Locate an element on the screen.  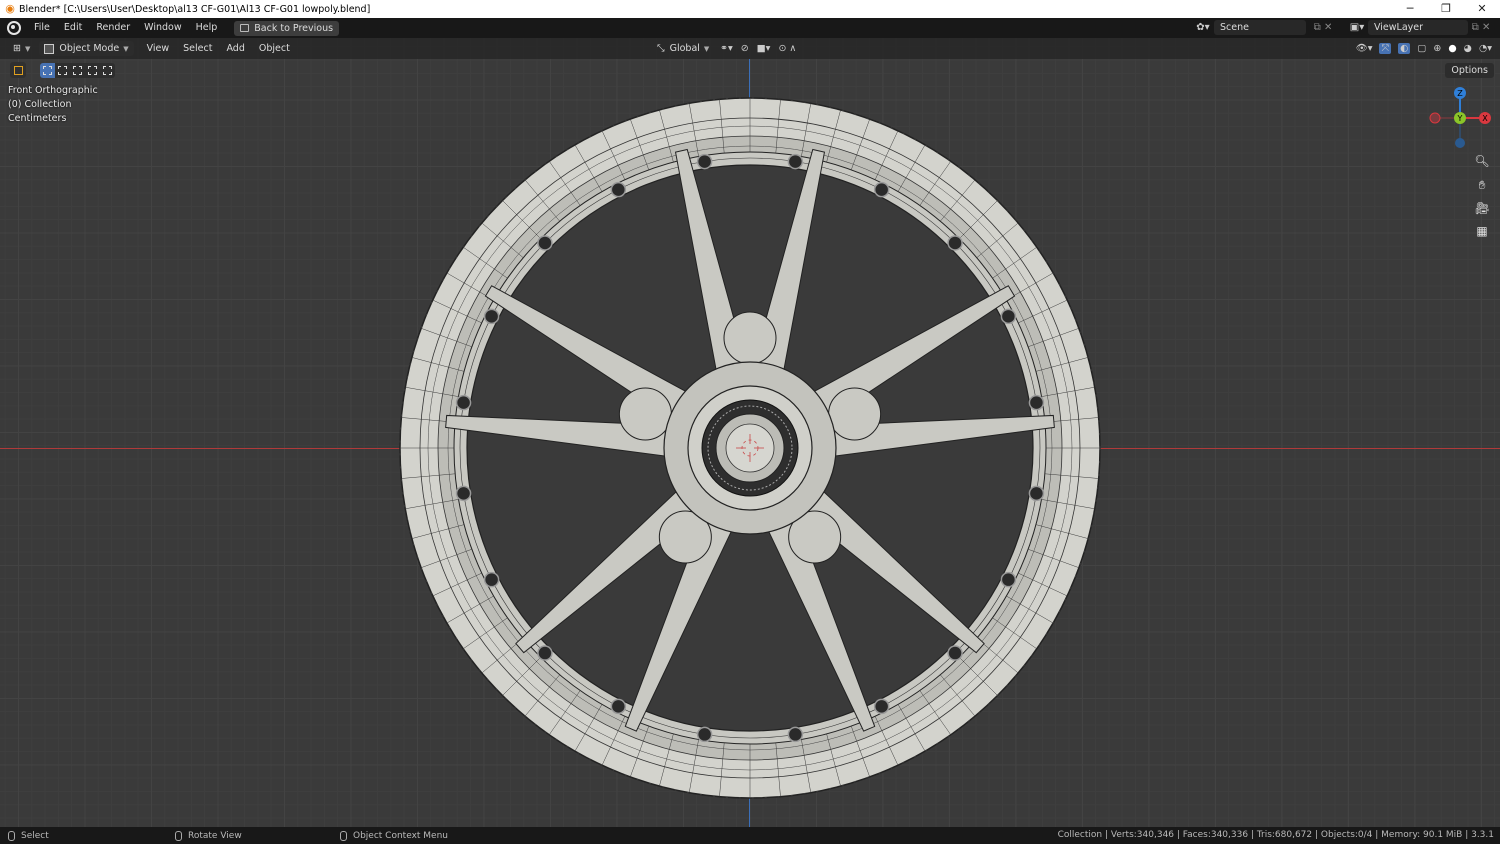
select-extend-icon is located at coordinates (62, 70).